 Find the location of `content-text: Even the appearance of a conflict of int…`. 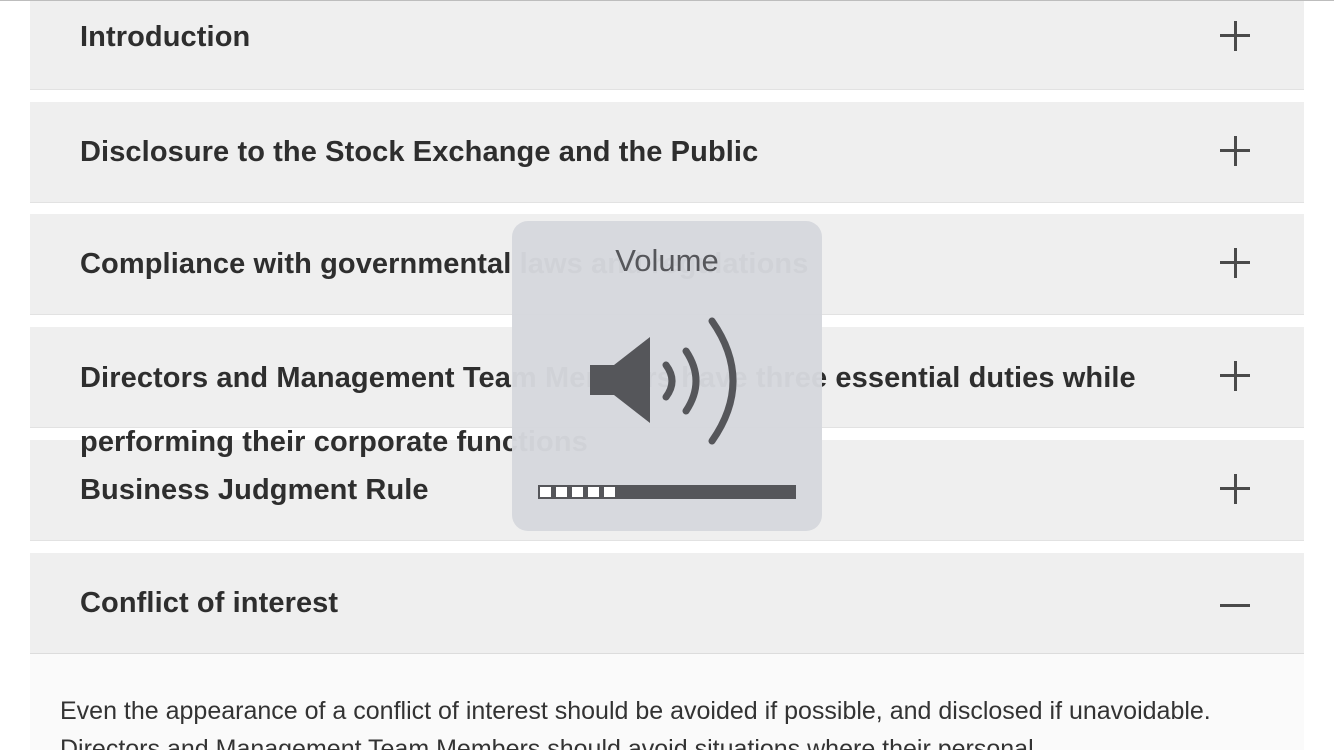

content-text: Even the appearance of a conflict of int… is located at coordinates (635, 723).